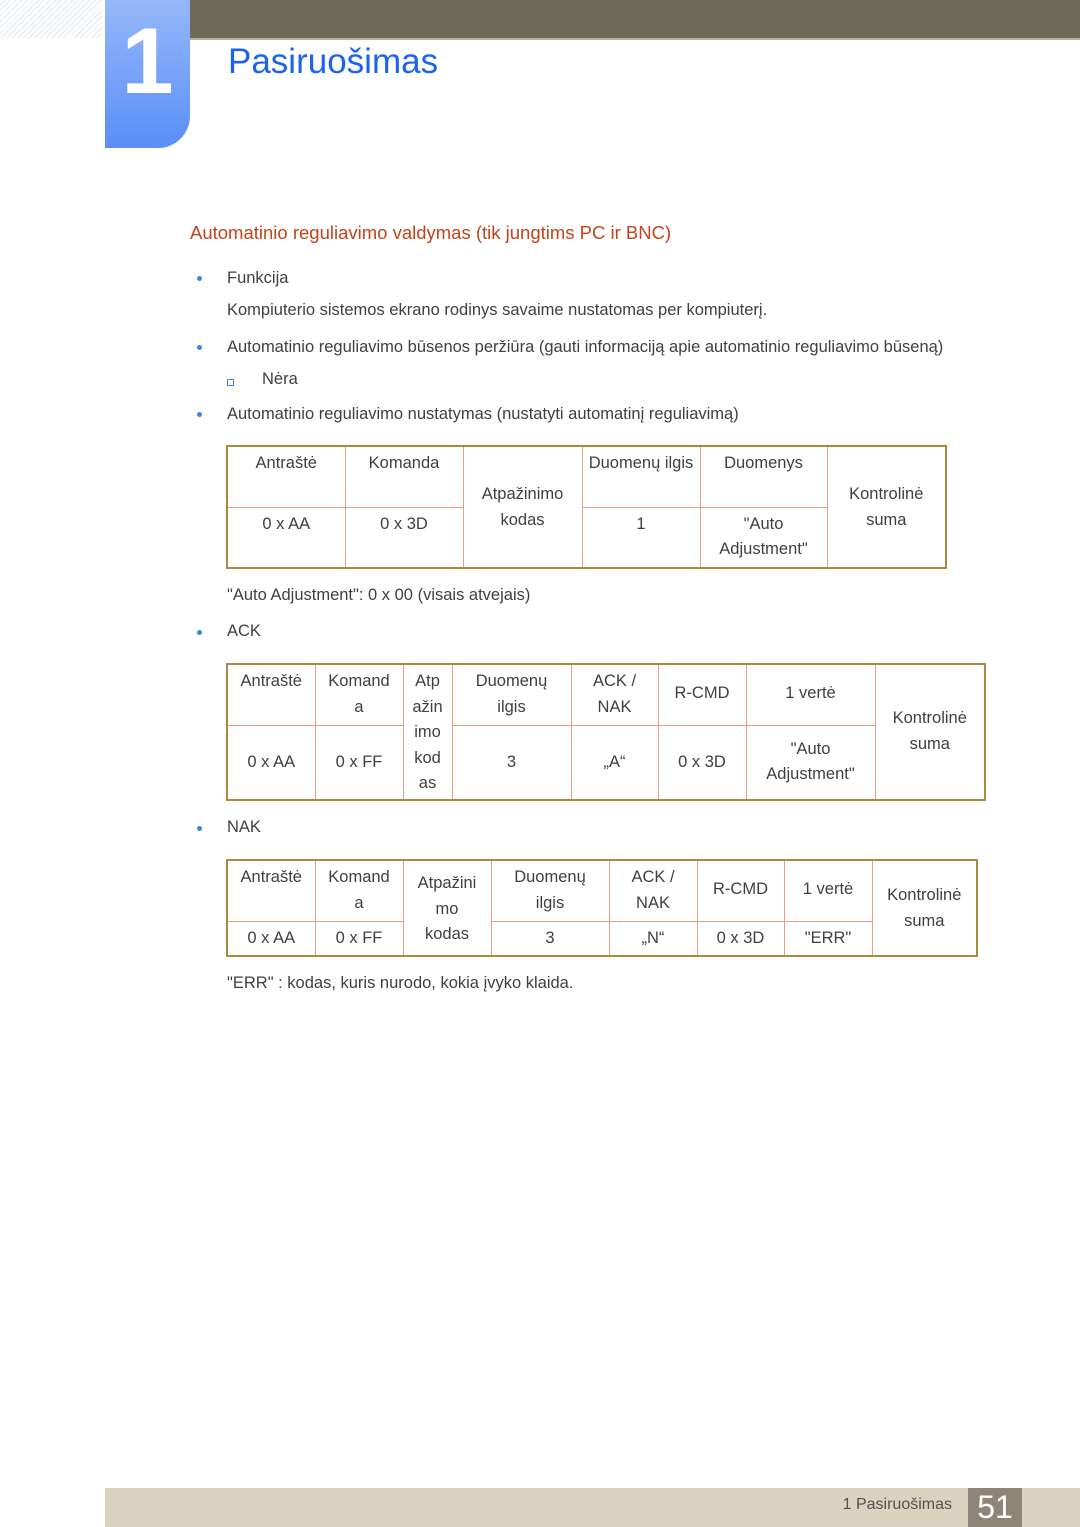 Image resolution: width=1080 pixels, height=1527 pixels. I want to click on page-number: 51, so click(995, 1507).